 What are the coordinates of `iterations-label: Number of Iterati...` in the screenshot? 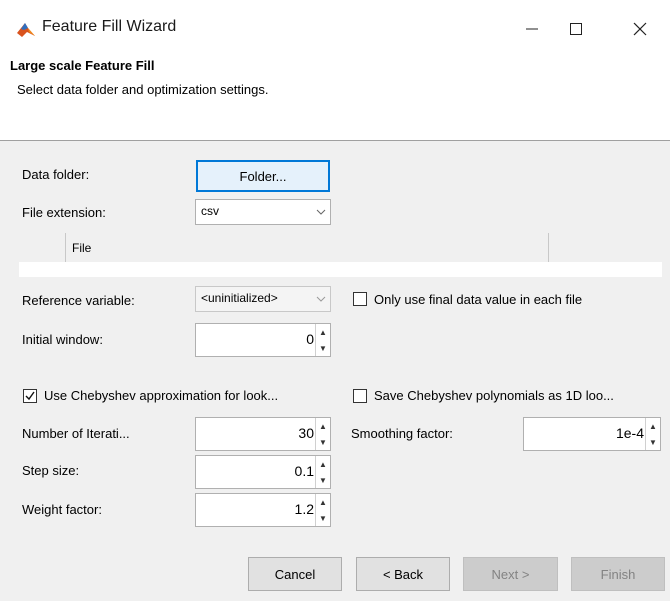 It's located at (76, 433).